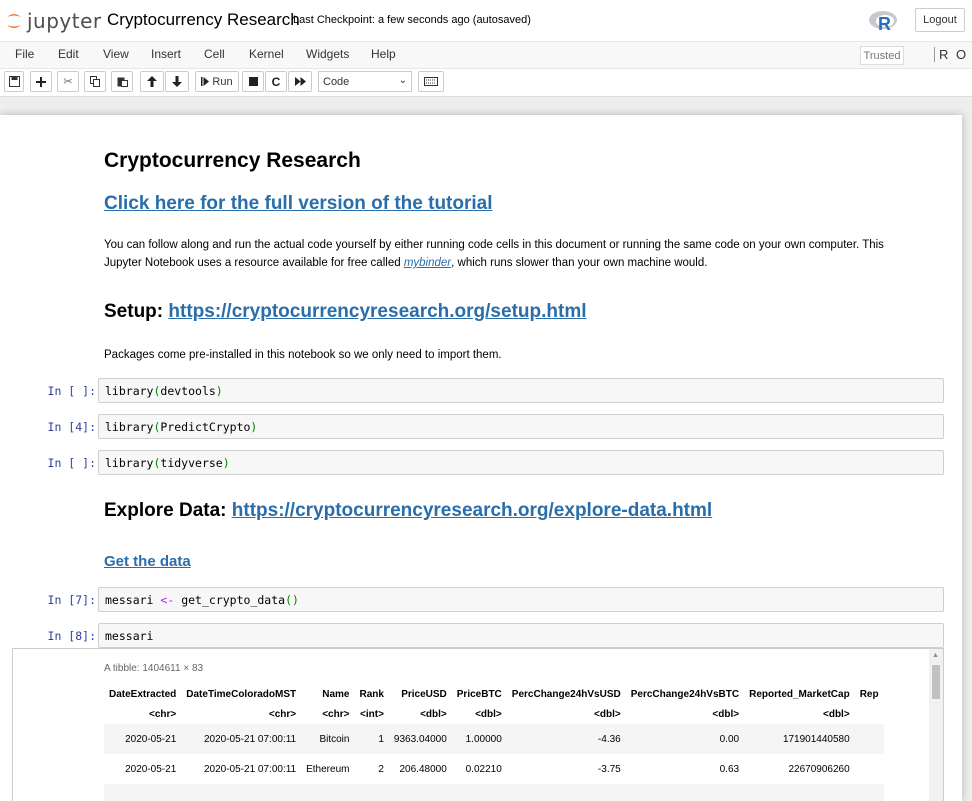 The height and width of the screenshot is (801, 972). Describe the element at coordinates (940, 20) in the screenshot. I see `logout-button: Logout` at that location.